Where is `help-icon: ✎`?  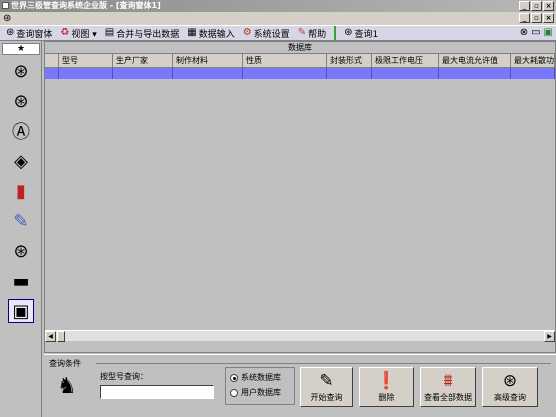
help-icon: ✎ is located at coordinates (302, 32).